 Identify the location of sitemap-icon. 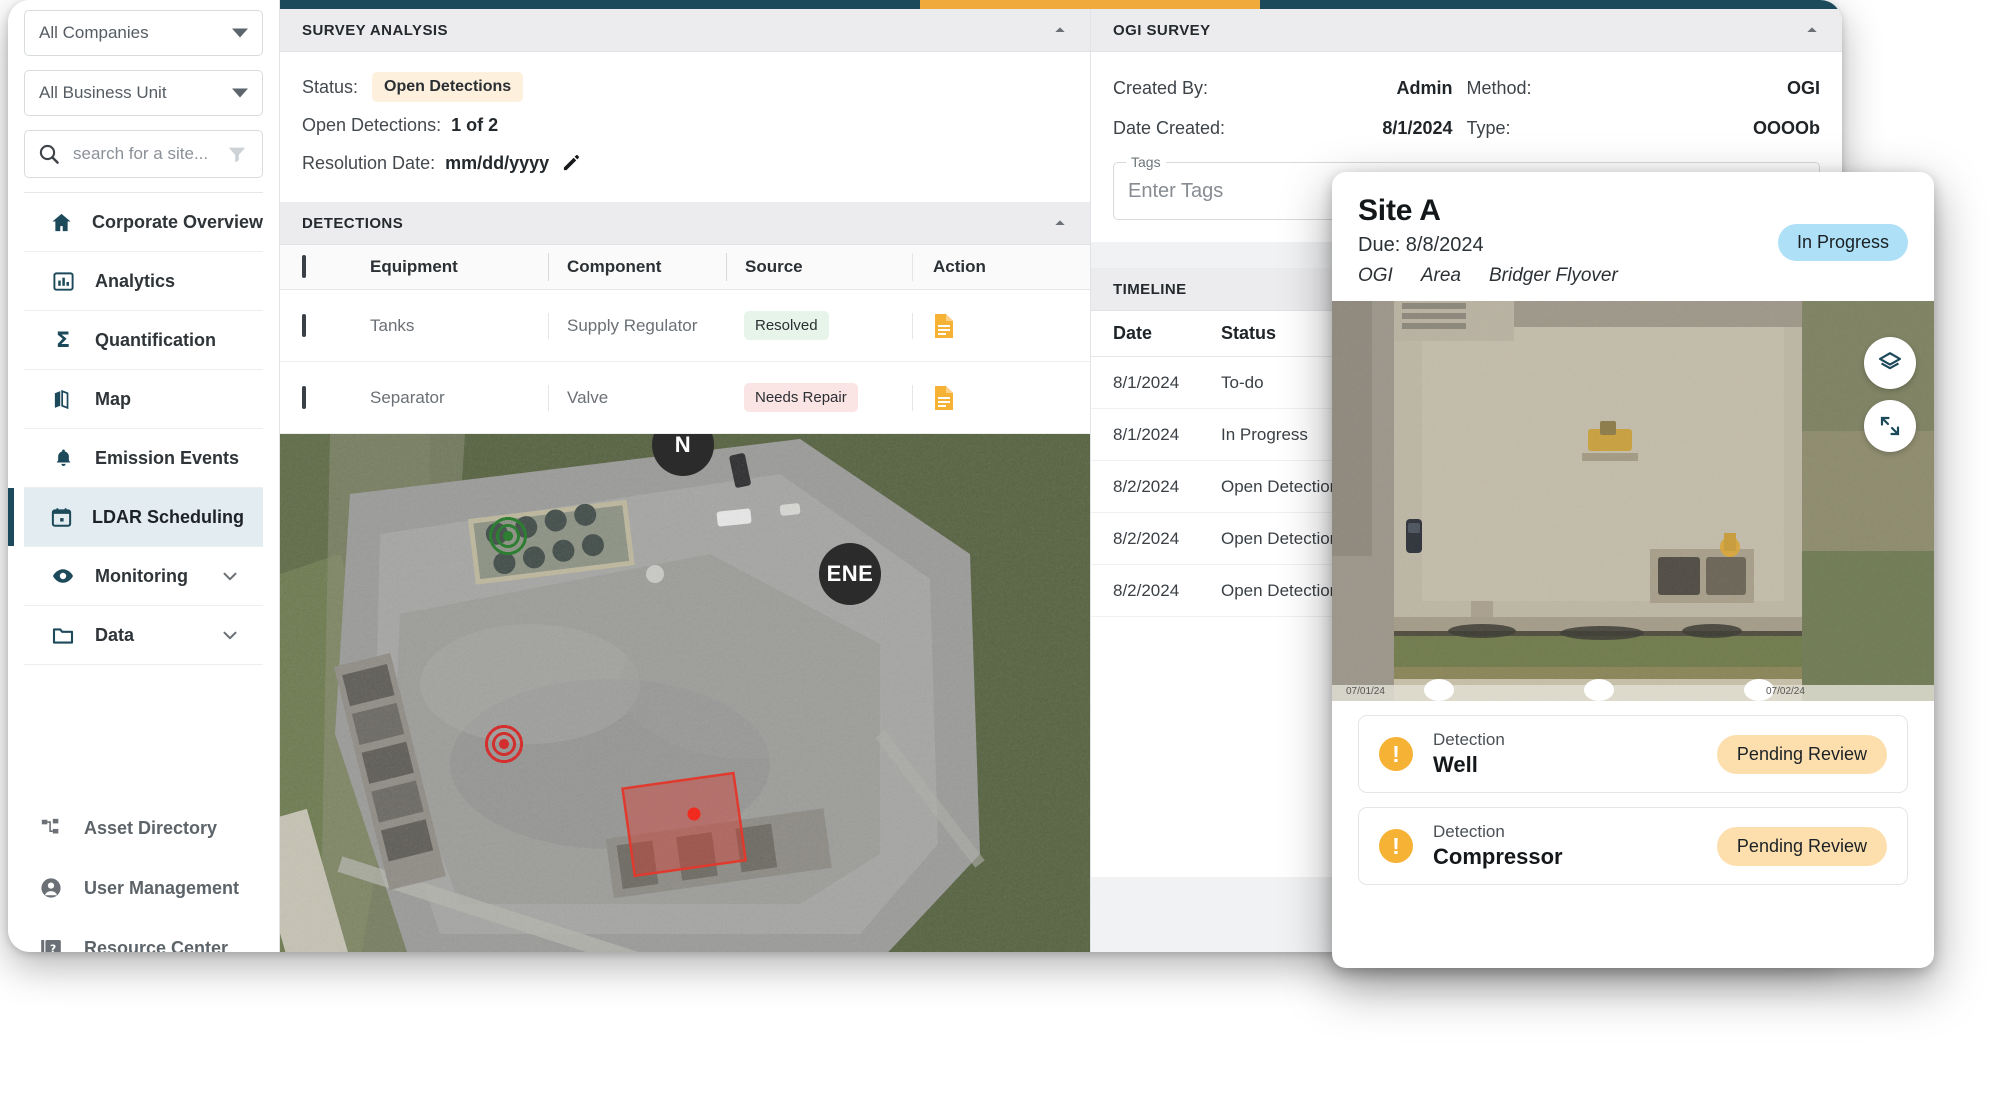
(51, 828).